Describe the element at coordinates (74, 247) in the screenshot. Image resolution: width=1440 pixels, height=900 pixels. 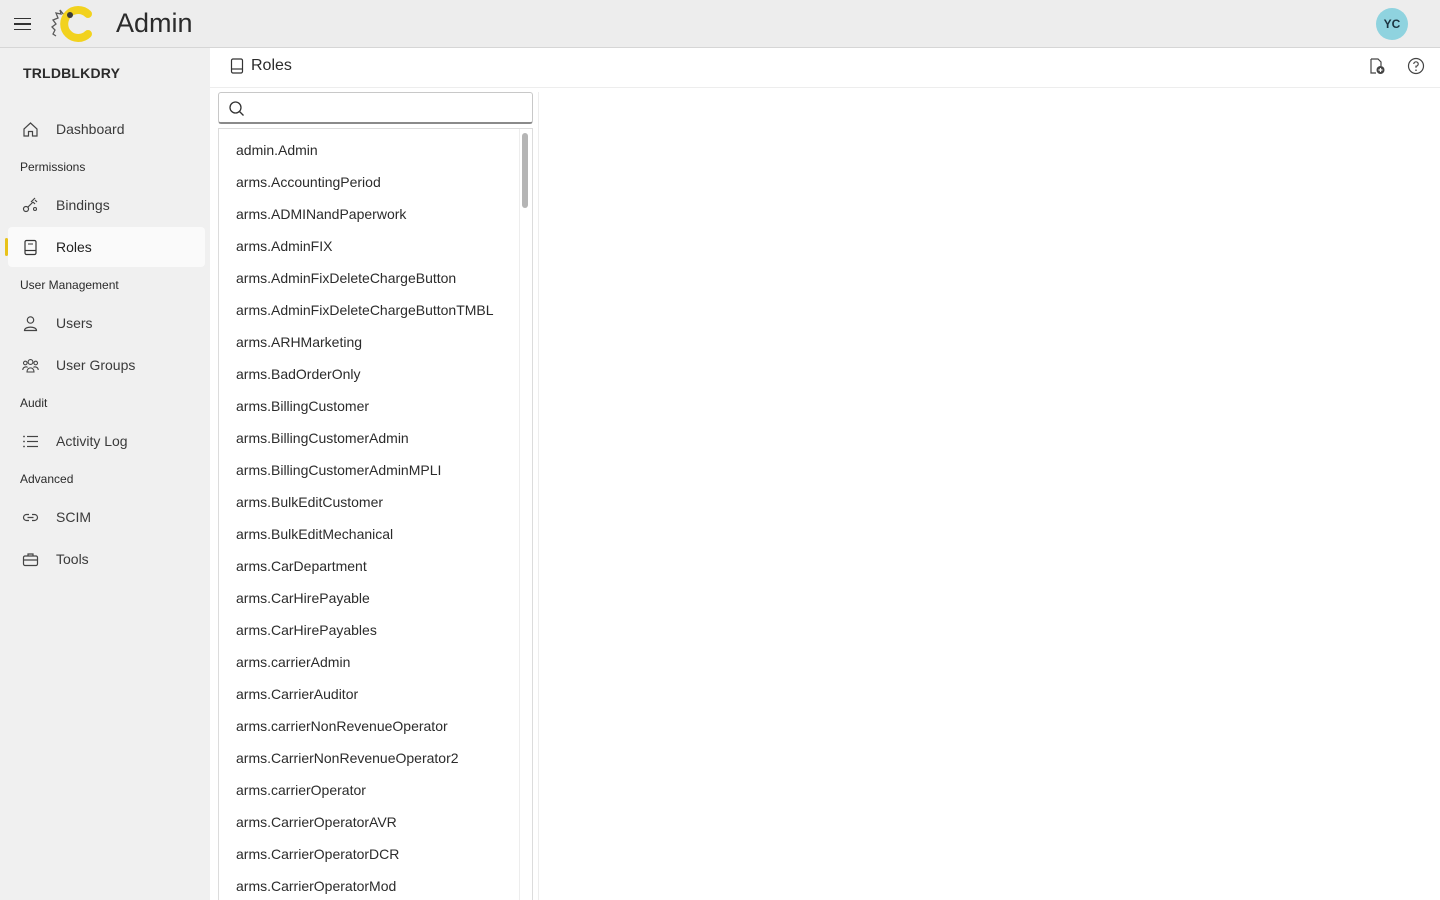
I see `sidebar-item-label: Roles` at that location.